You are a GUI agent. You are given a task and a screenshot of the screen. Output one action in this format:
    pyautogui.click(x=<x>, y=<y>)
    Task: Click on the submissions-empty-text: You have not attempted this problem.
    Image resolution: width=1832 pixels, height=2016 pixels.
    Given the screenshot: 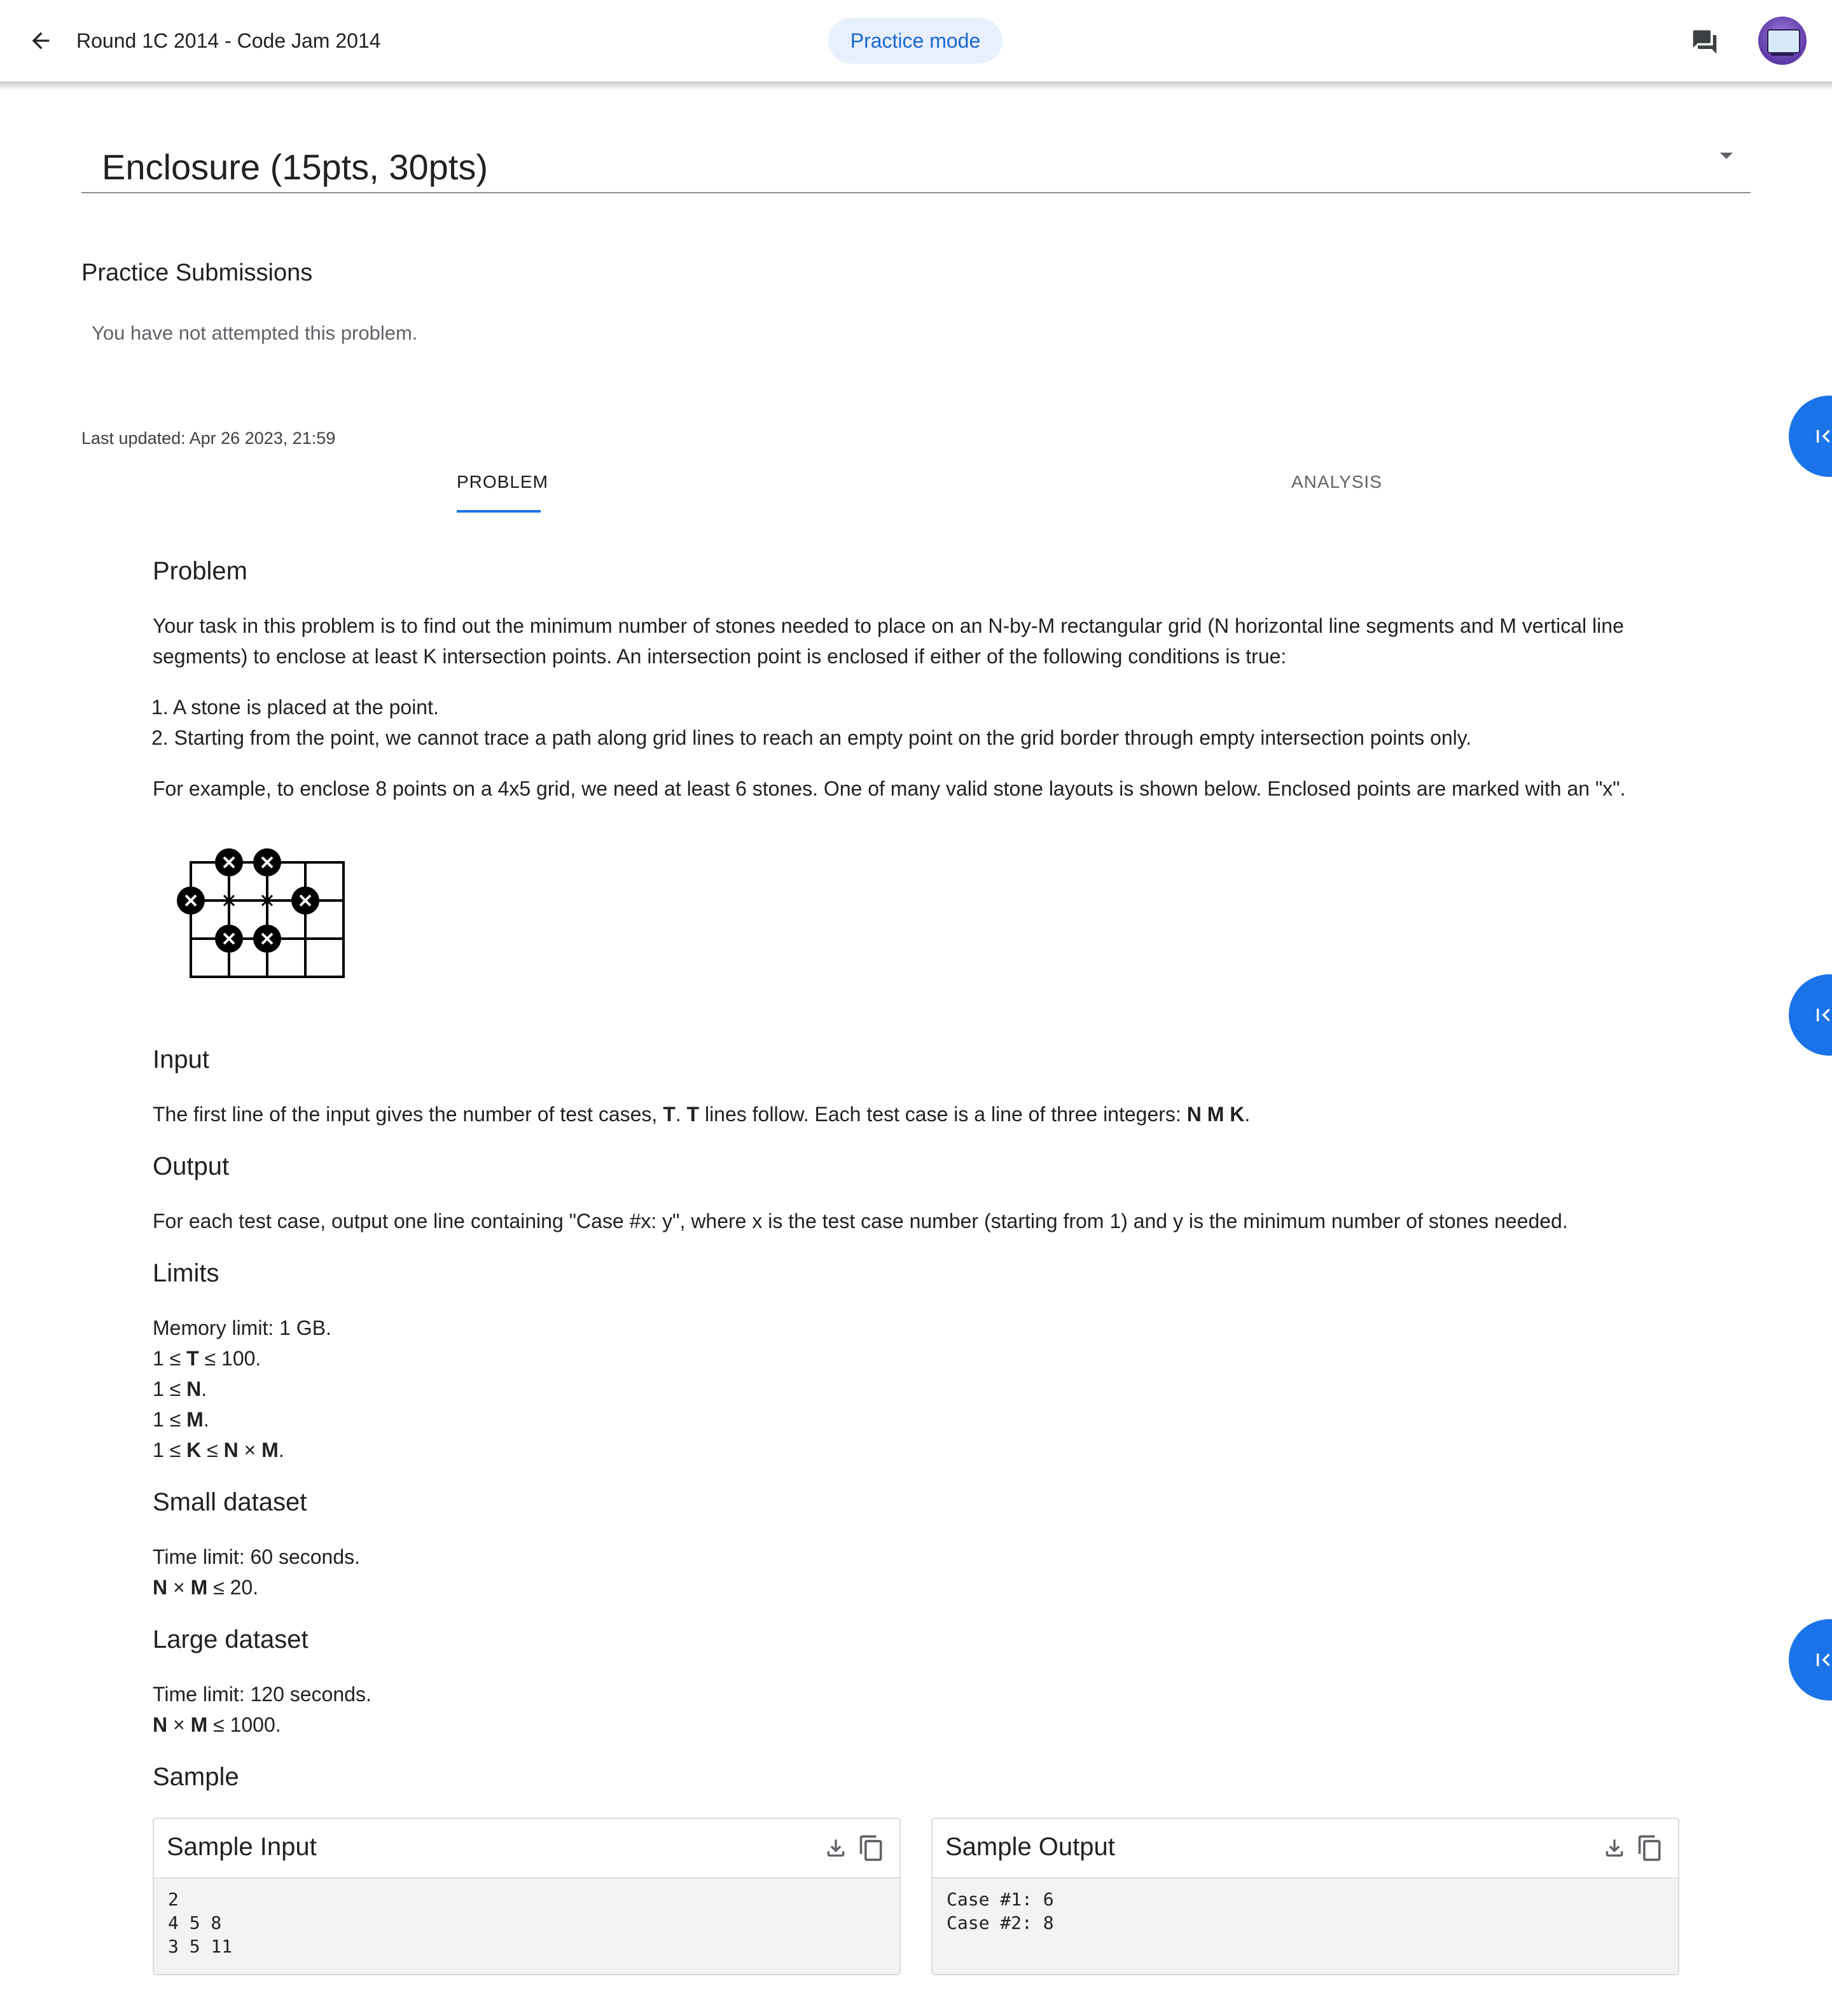 What is the action you would take?
    pyautogui.click(x=255, y=333)
    